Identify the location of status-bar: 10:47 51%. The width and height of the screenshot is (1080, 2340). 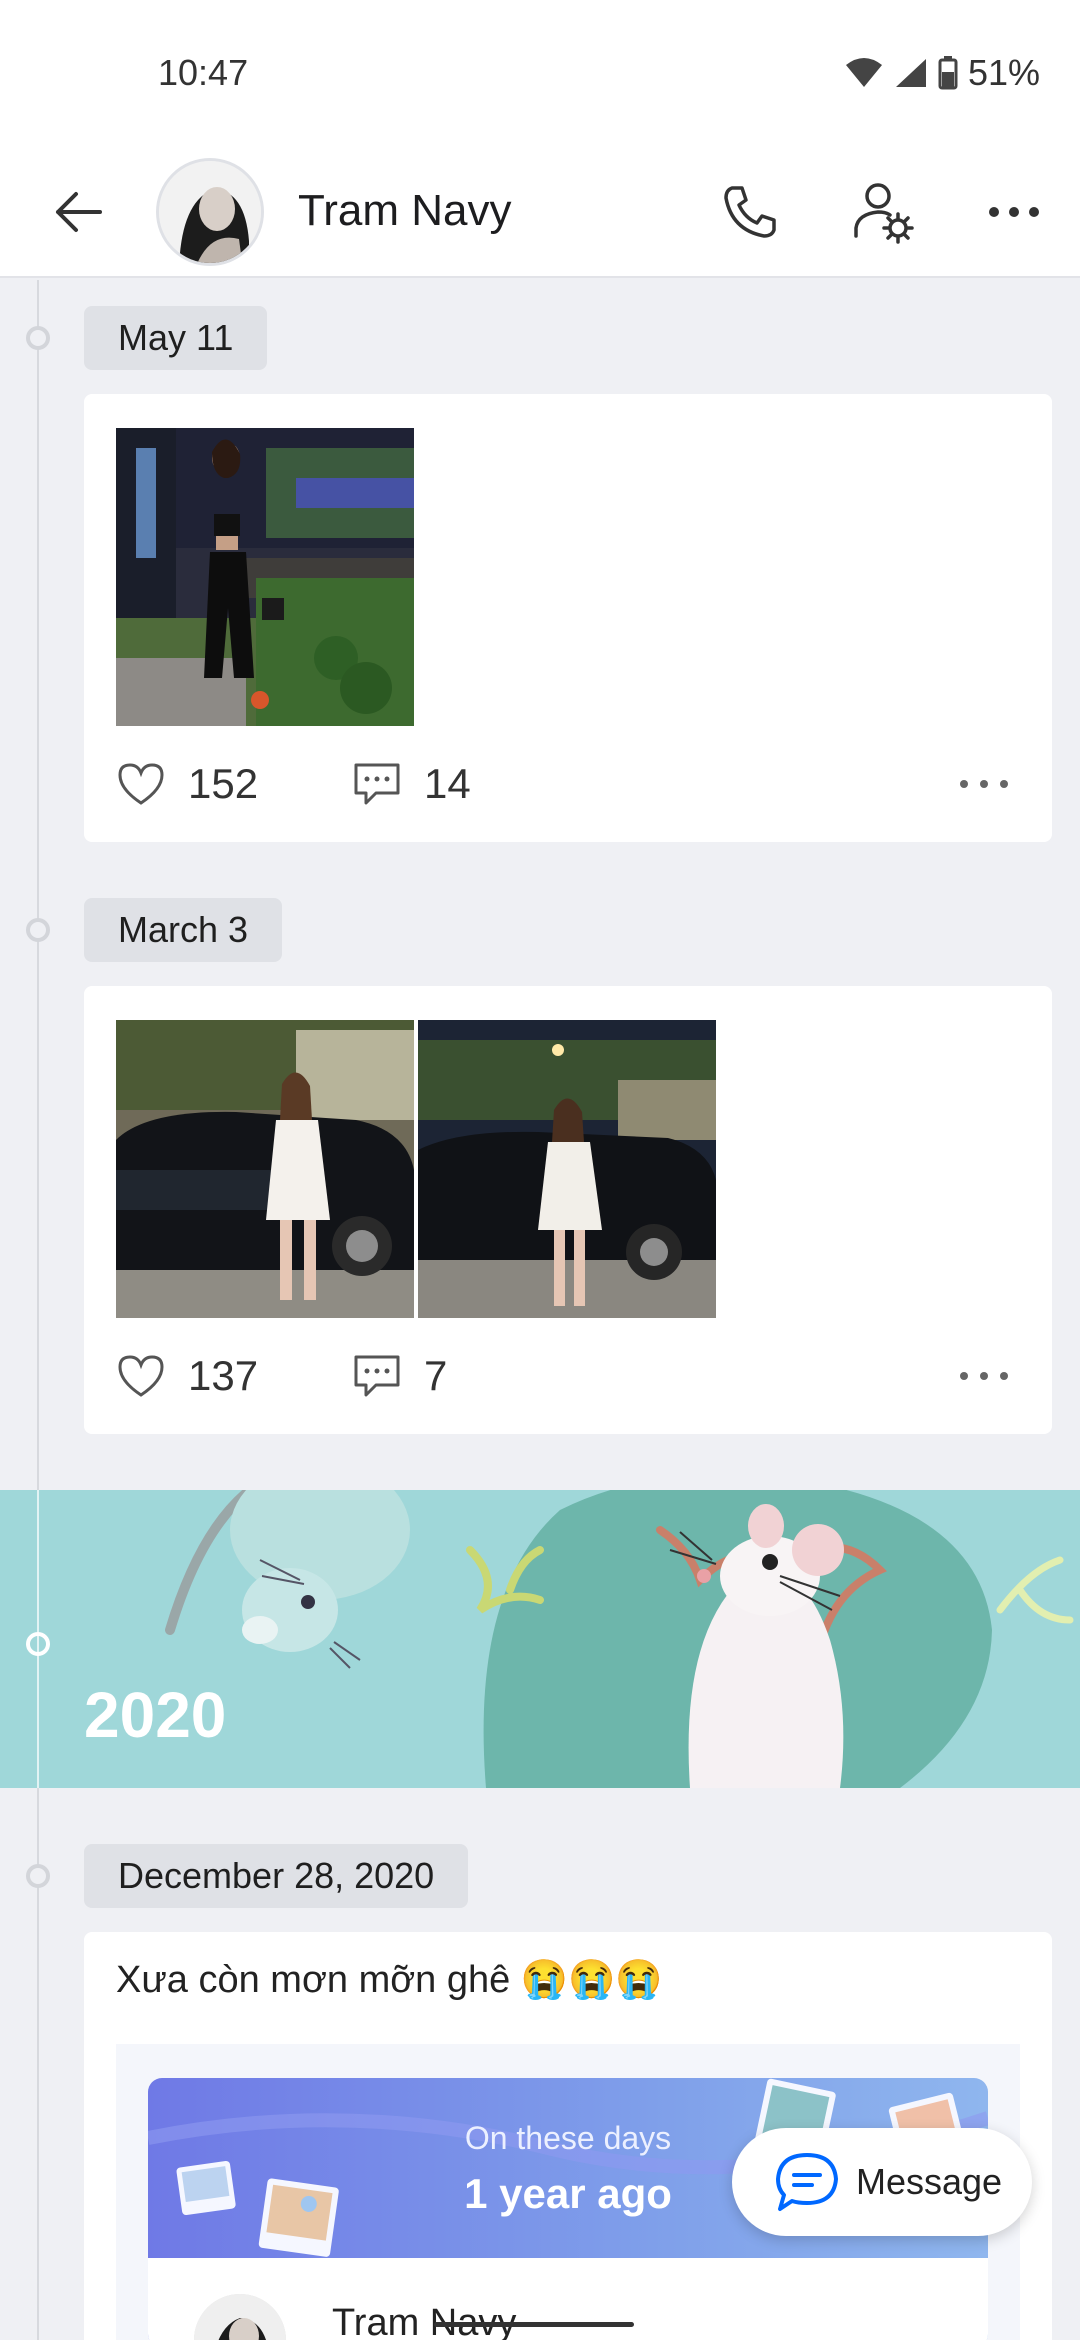
(540, 75).